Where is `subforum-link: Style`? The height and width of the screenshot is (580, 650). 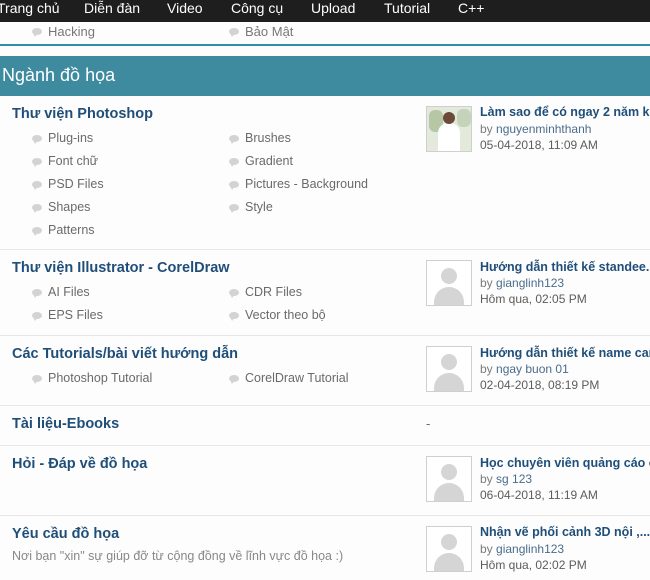
subforum-link: Style is located at coordinates (251, 207).